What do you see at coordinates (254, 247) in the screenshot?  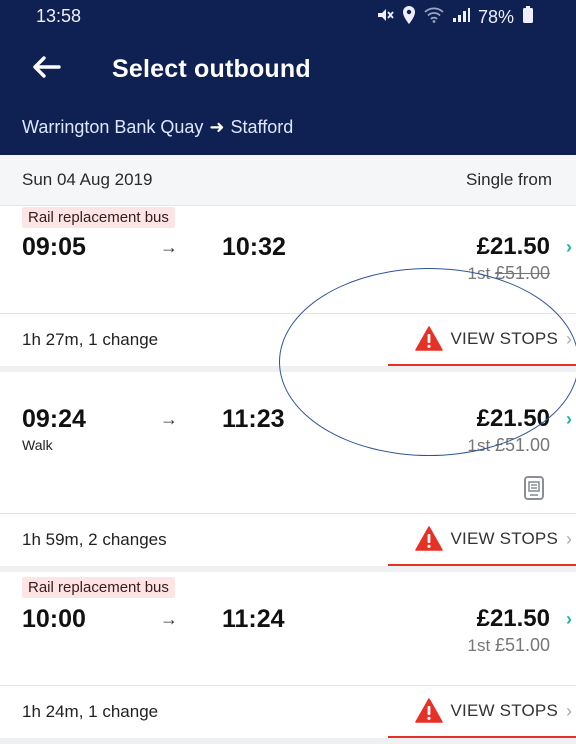 I see `arrive-time: 10:32` at bounding box center [254, 247].